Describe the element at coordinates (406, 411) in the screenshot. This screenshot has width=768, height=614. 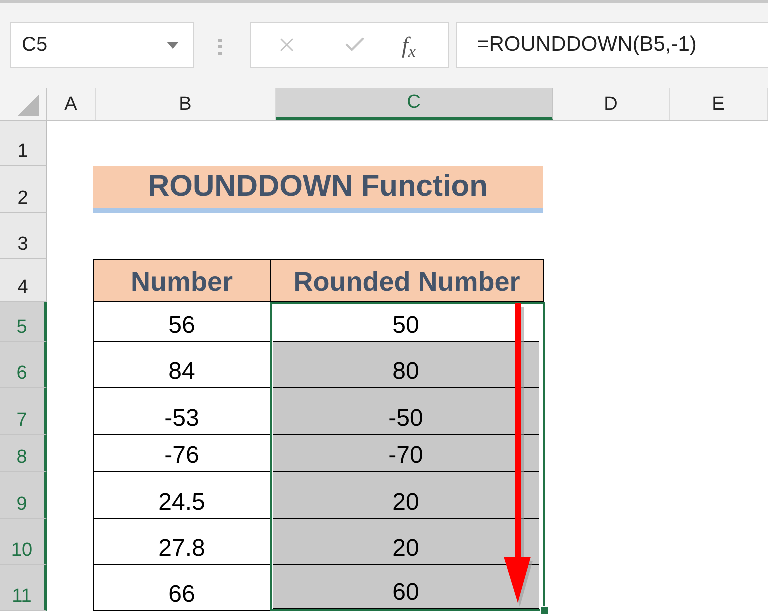
I see `table-cell: -50` at that location.